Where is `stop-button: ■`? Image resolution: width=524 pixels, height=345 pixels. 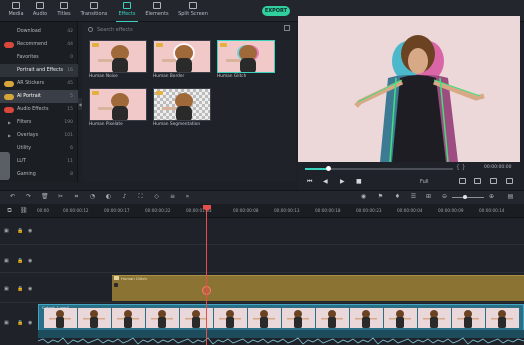 stop-button: ■ is located at coordinates (359, 181).